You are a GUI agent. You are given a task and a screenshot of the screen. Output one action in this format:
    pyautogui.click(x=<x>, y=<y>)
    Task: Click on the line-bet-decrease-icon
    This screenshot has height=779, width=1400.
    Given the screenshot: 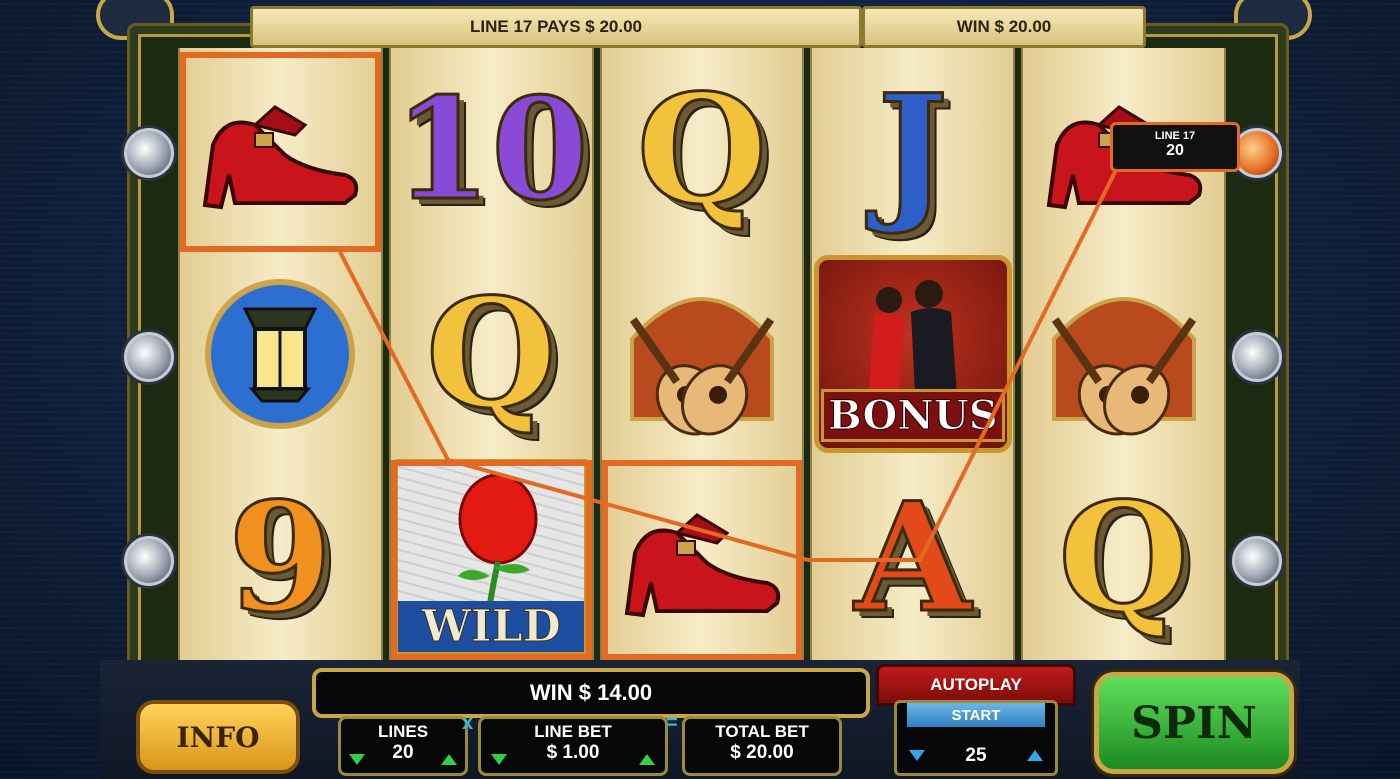 What is the action you would take?
    pyautogui.click(x=499, y=759)
    